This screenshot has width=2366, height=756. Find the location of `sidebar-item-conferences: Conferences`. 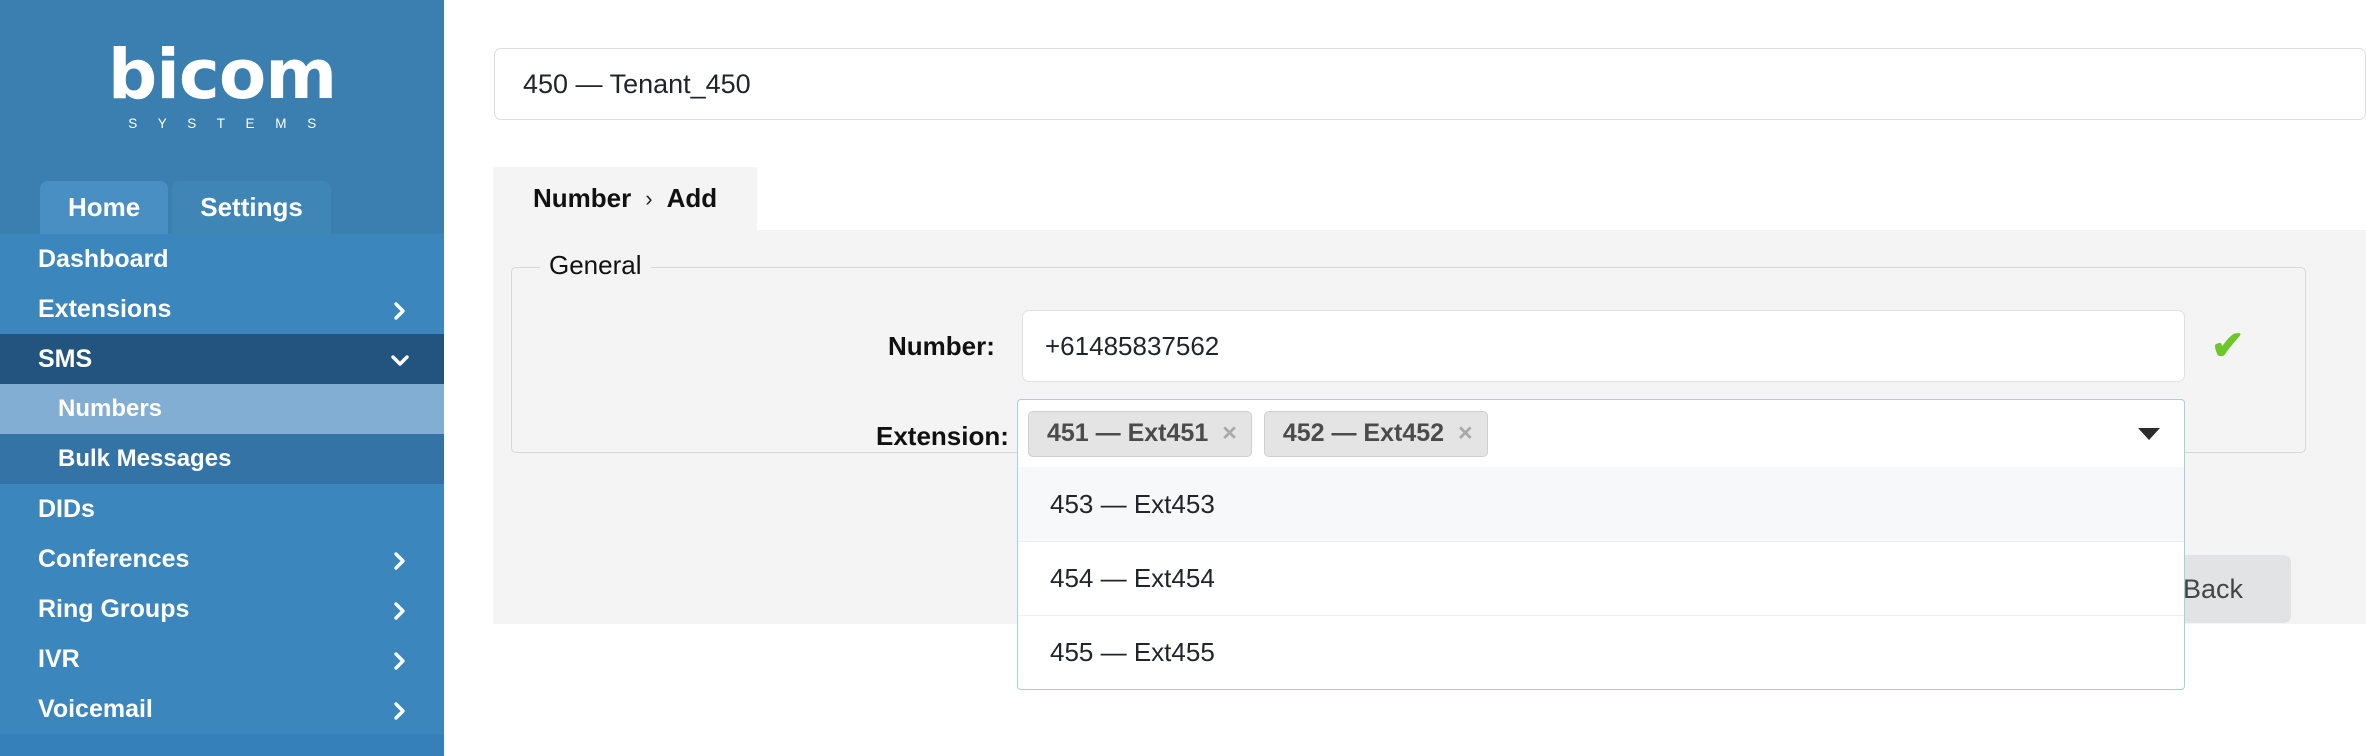

sidebar-item-conferences: Conferences is located at coordinates (222, 559).